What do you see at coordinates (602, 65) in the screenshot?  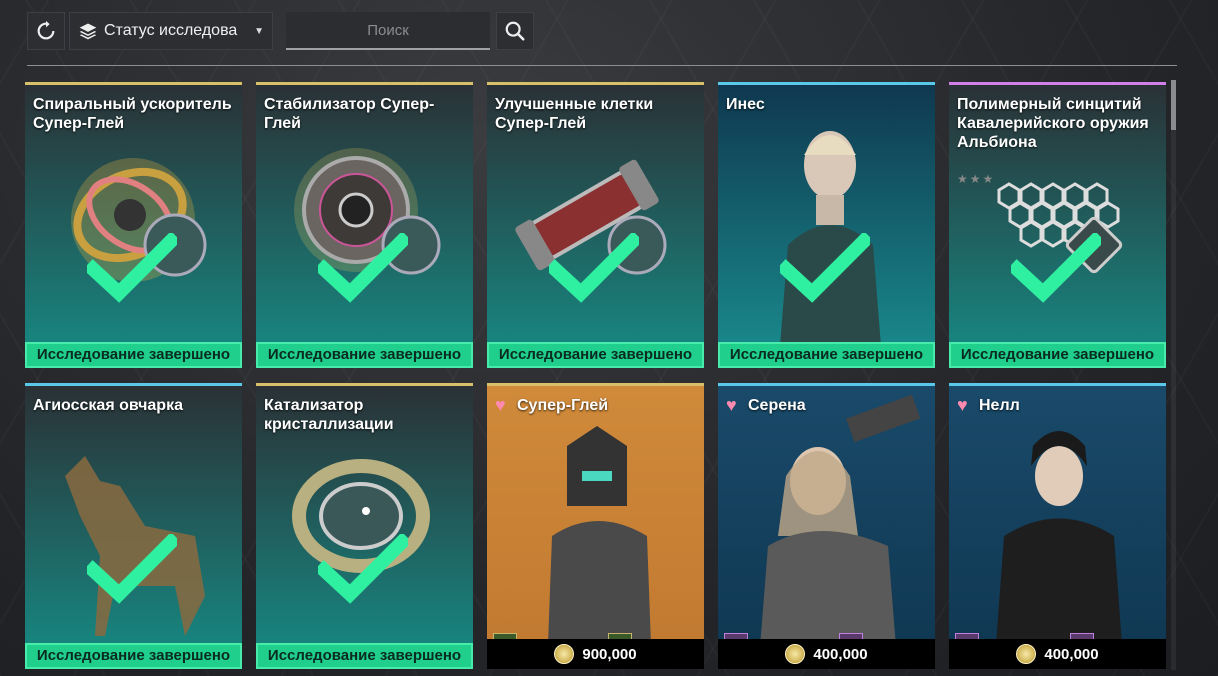 I see `toolbar-divider` at bounding box center [602, 65].